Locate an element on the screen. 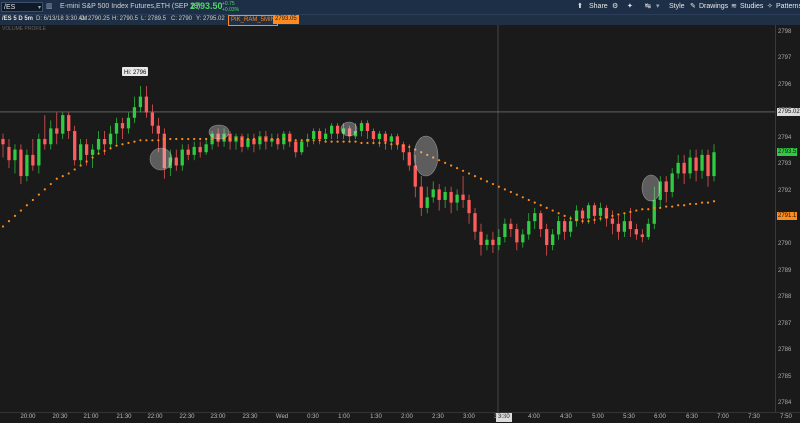  price-tick-label: 2788 is located at coordinates (785, 297).